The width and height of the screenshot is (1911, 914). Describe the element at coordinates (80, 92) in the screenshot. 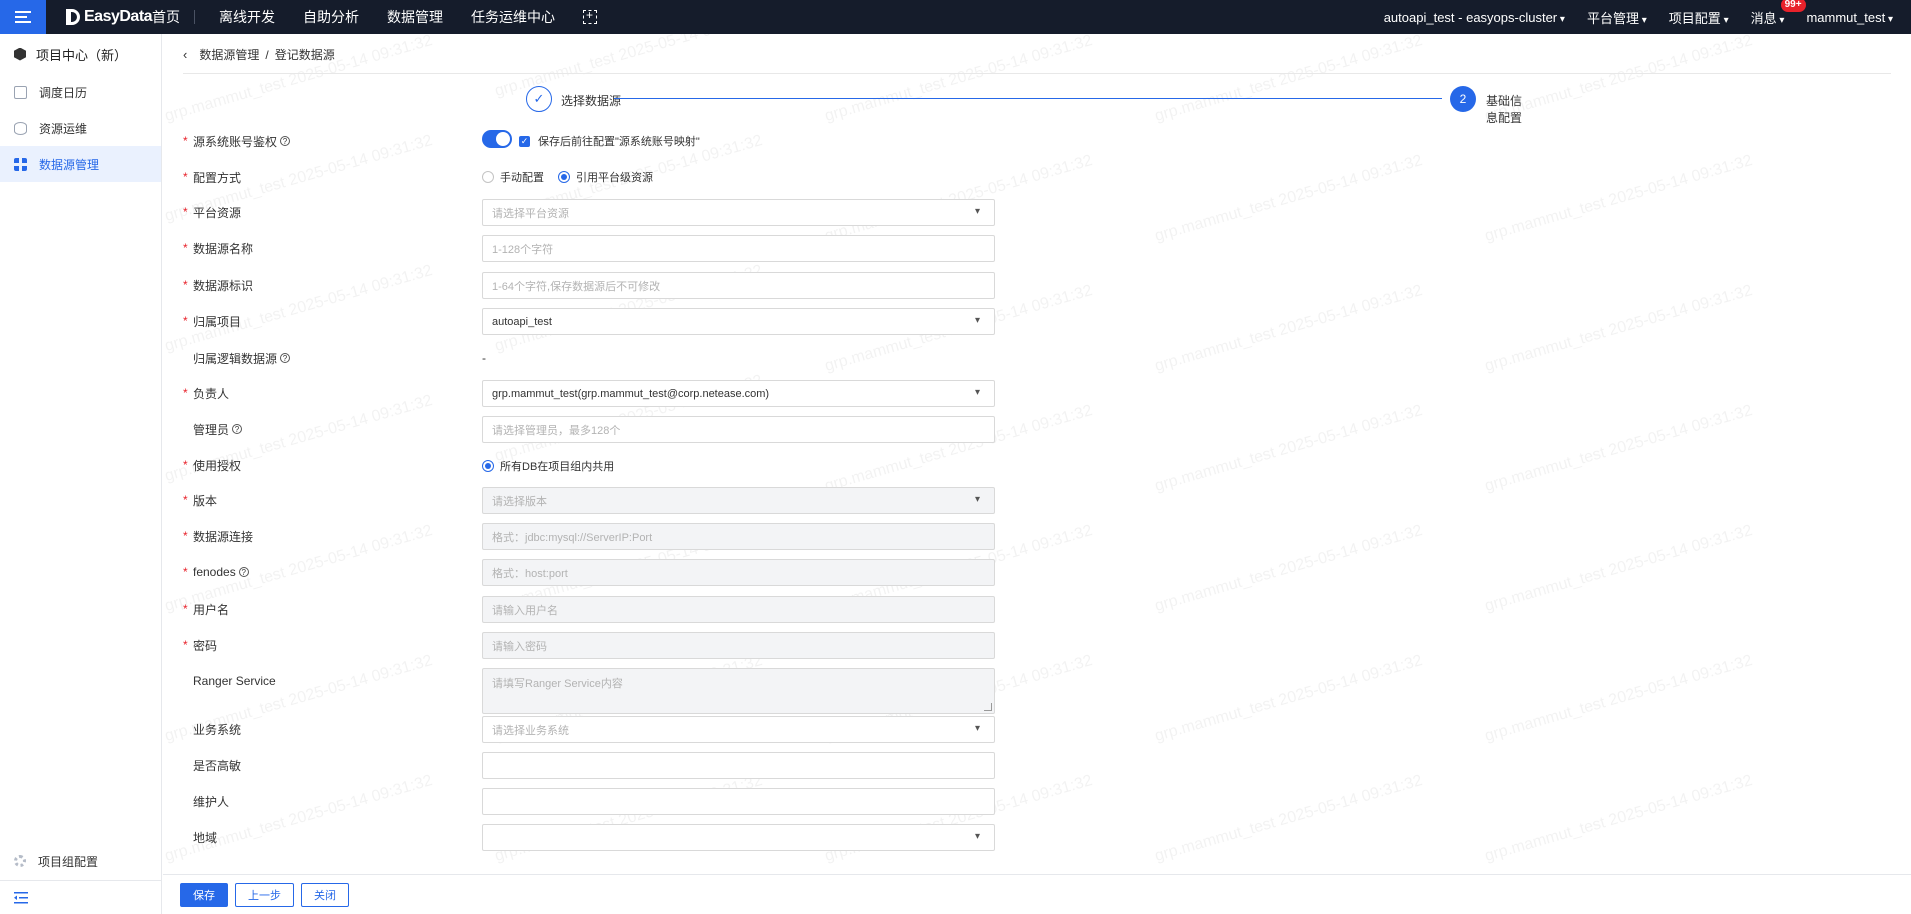

I see `sidebar-item-schedule-calendar: 调度日历` at that location.